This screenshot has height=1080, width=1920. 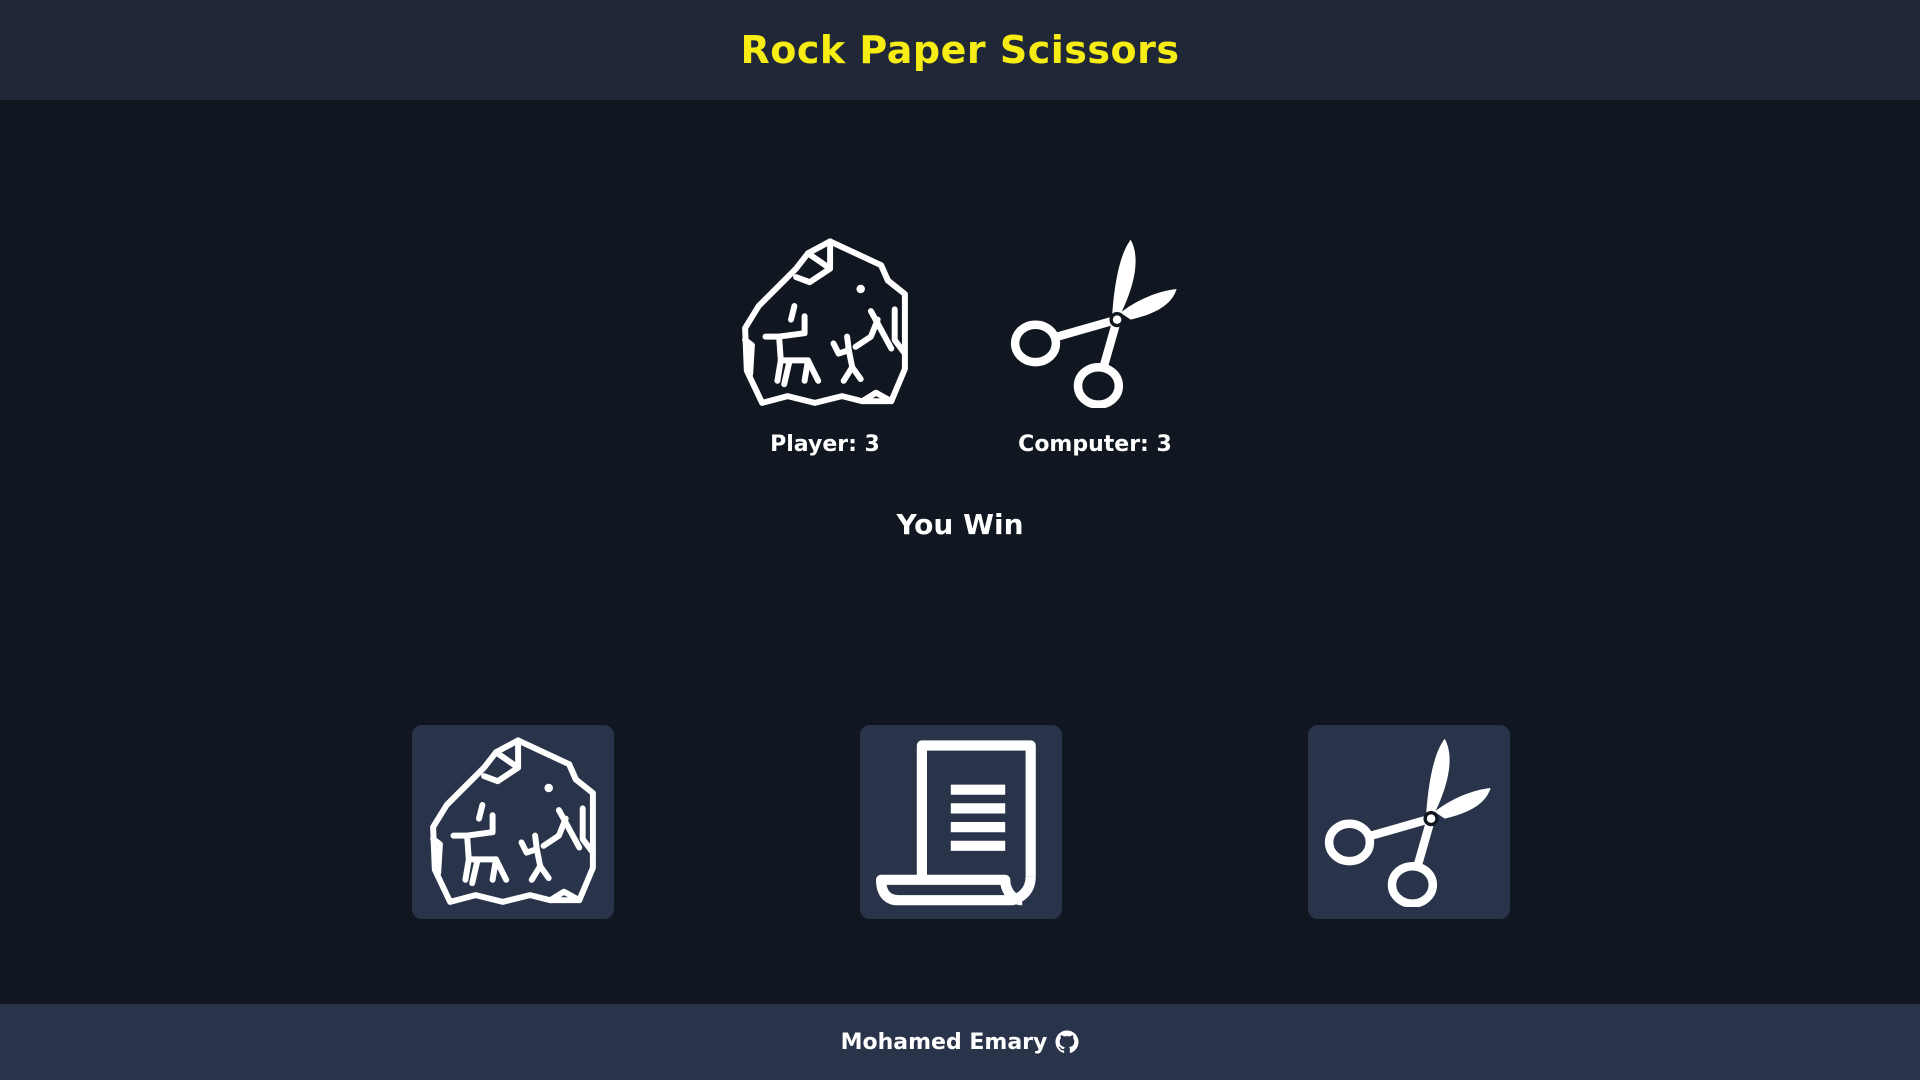 What do you see at coordinates (825, 323) in the screenshot?
I see `player-choice-rock-icon` at bounding box center [825, 323].